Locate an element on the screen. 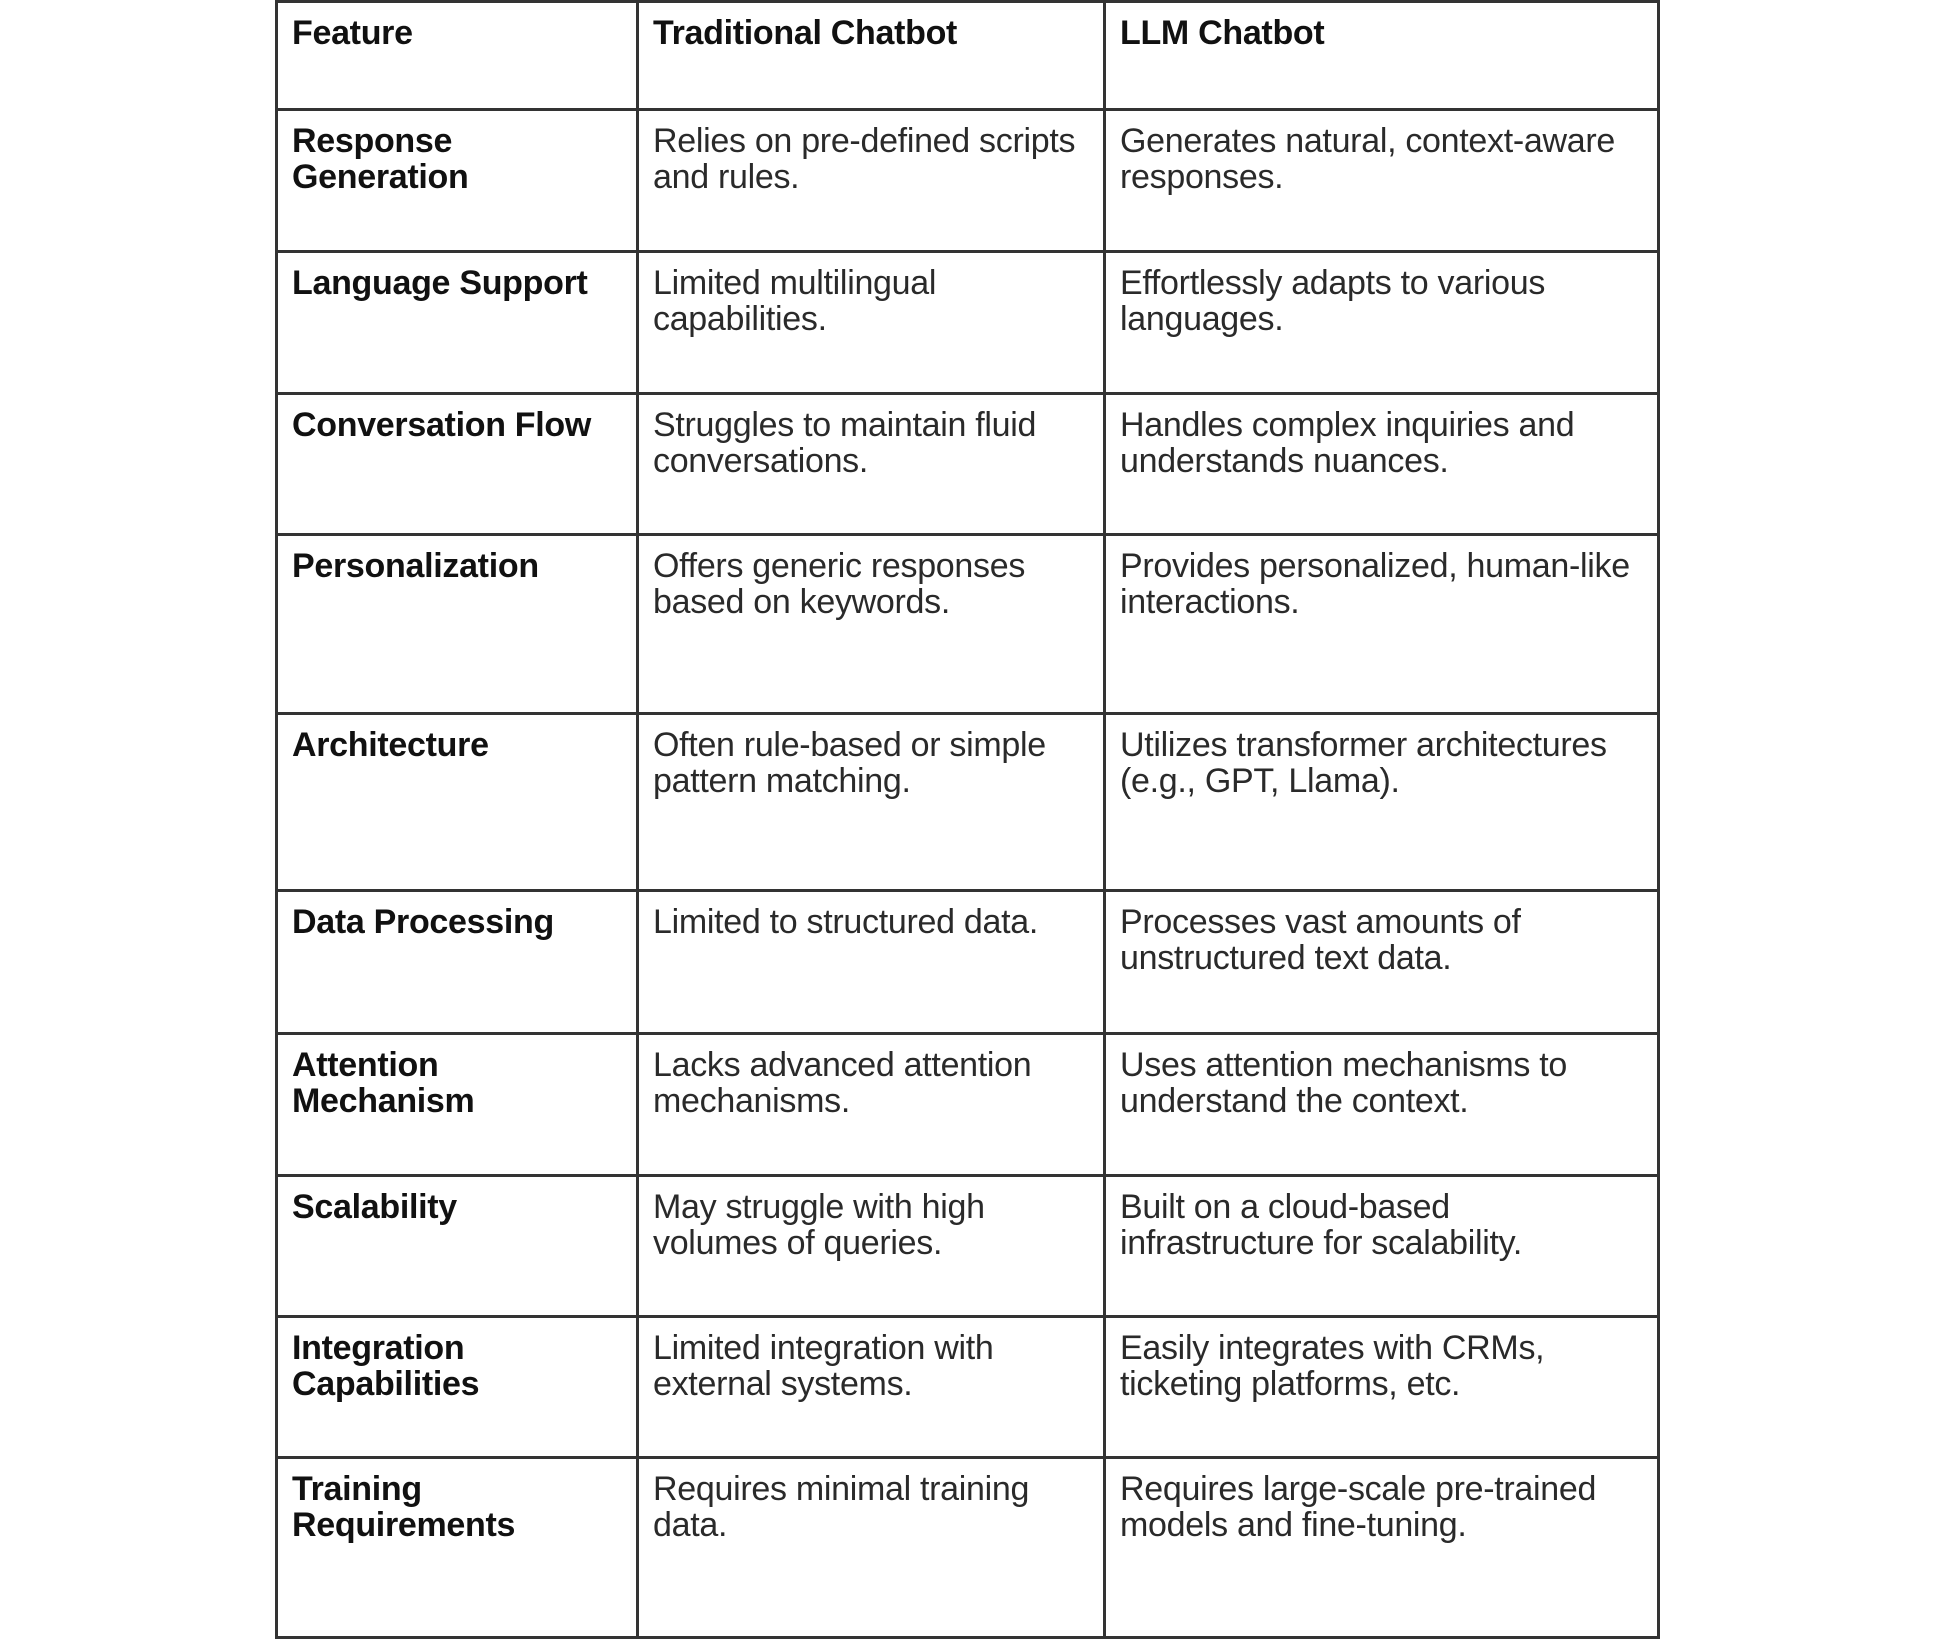  feature-cell: Data Processing is located at coordinates (457, 962).